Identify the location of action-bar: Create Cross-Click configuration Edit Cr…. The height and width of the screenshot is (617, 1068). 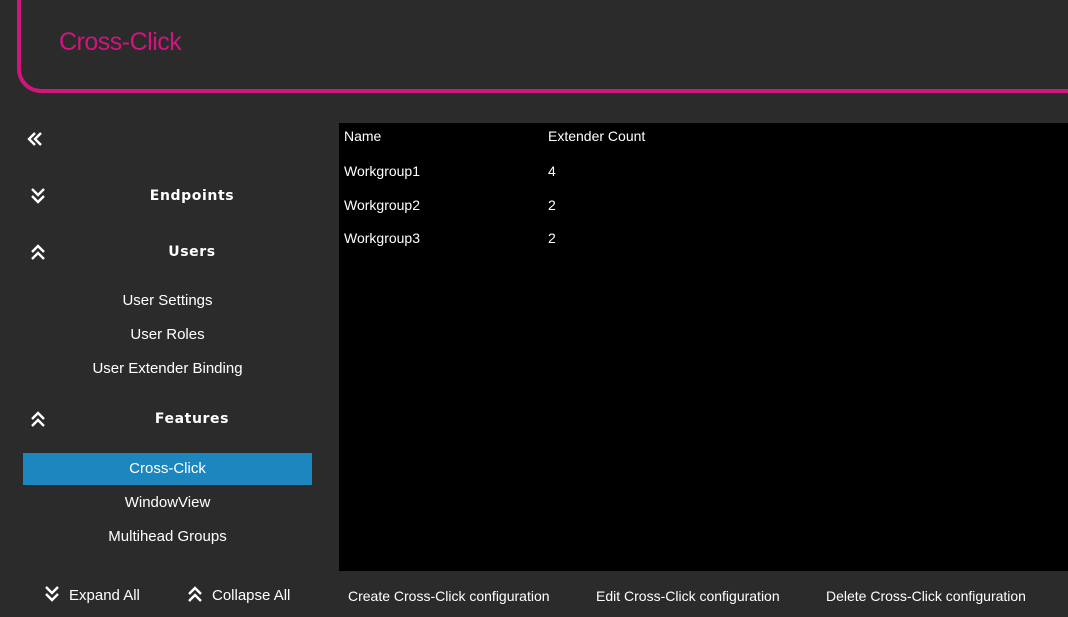
(703, 596).